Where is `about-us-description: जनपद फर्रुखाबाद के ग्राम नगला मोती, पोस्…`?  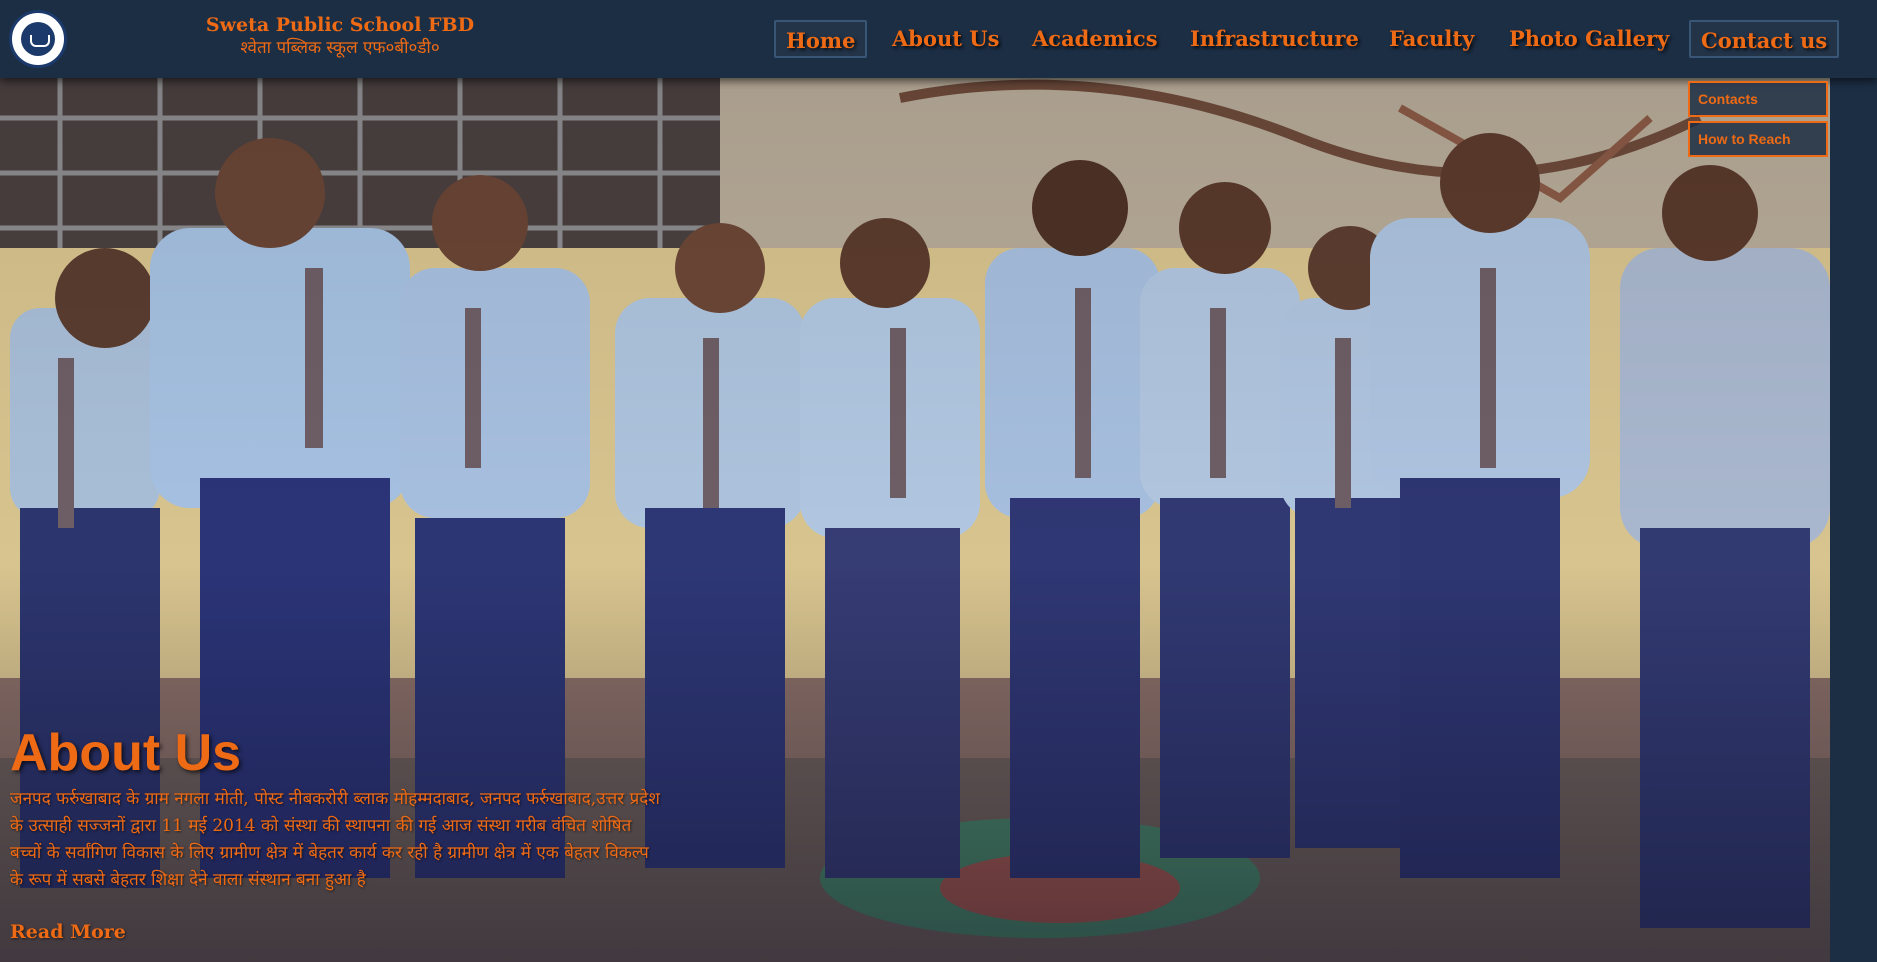
about-us-description: जनपद फर्रुखाबाद के ग्राम नगला मोती, पोस्… is located at coordinates (335, 839).